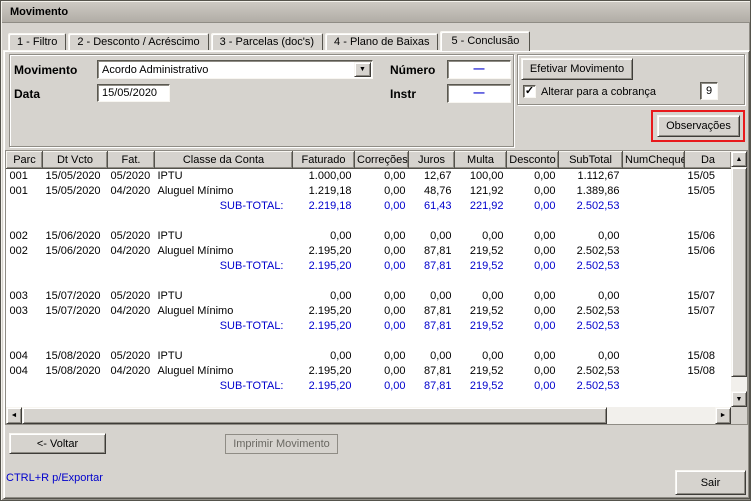 This screenshot has width=751, height=501. What do you see at coordinates (577, 69) in the screenshot?
I see `efetivar-movimento-button: Efetivar Movimento` at bounding box center [577, 69].